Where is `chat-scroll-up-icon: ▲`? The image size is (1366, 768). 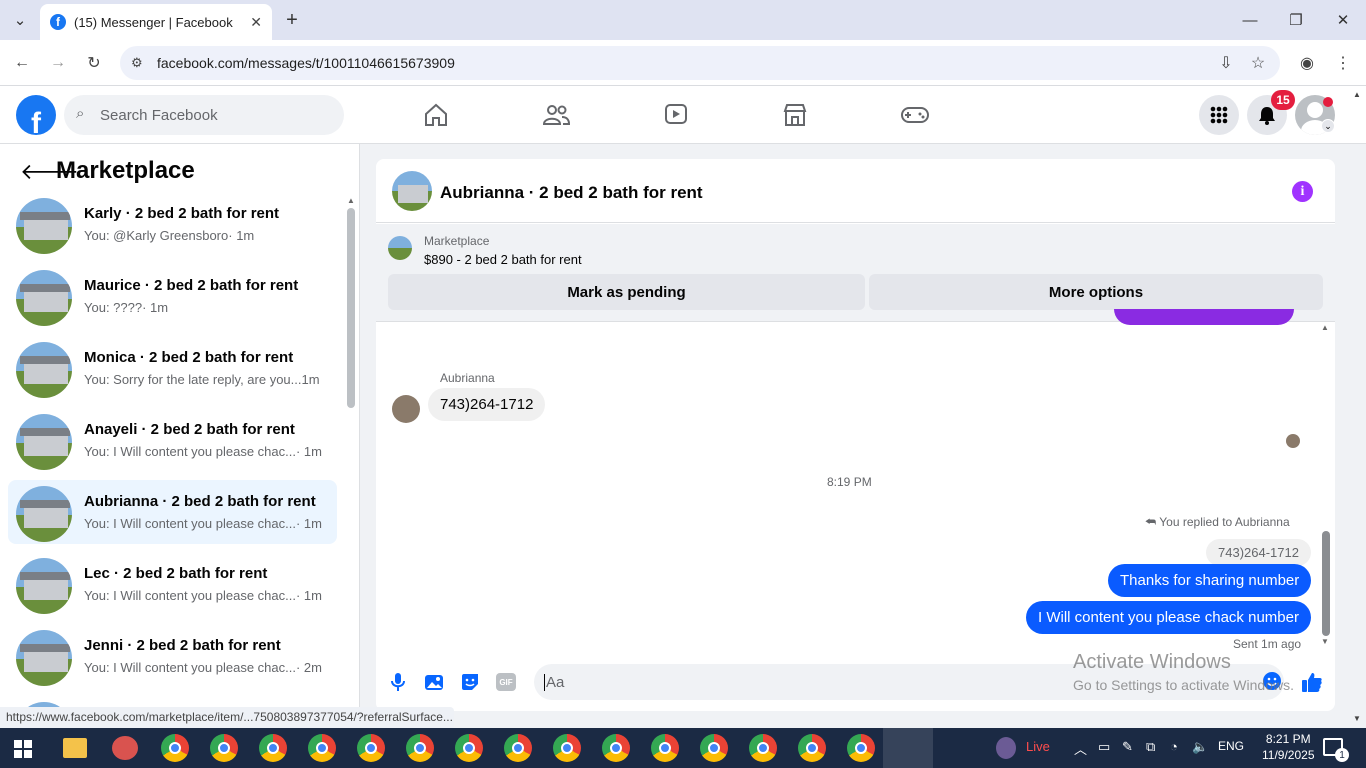
chat-scroll-up-icon: ▲ is located at coordinates (1325, 327).